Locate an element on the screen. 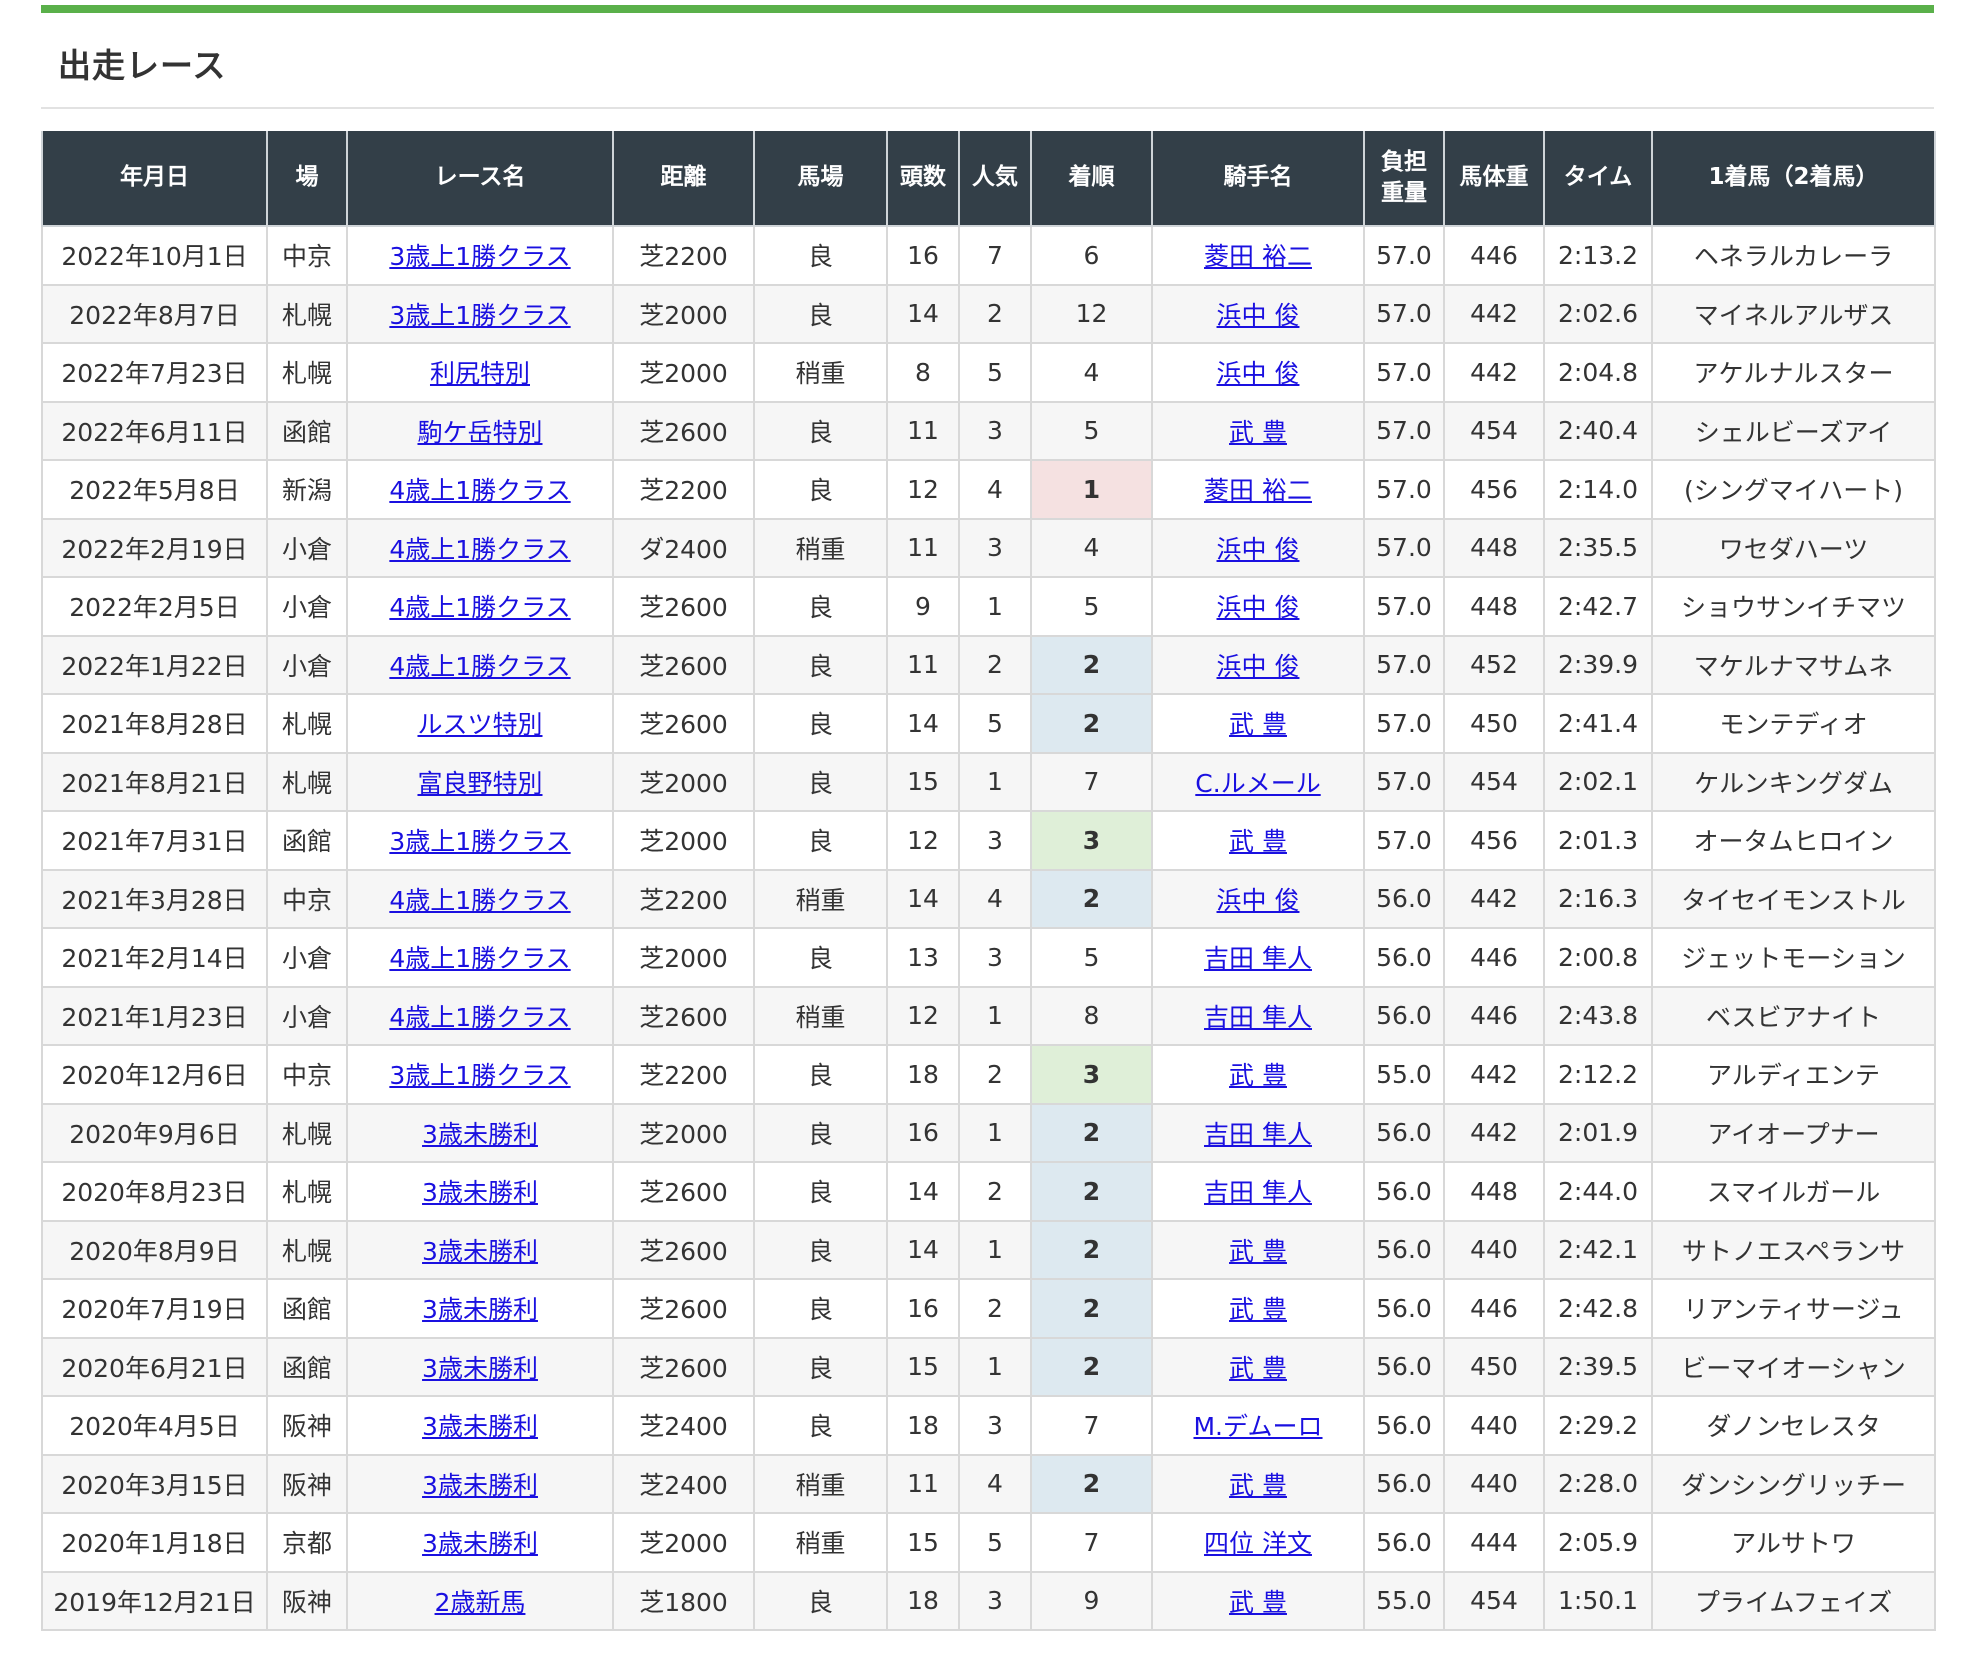 The height and width of the screenshot is (1674, 1962). cell-jockey: 浜中 俊 is located at coordinates (1258, 313).